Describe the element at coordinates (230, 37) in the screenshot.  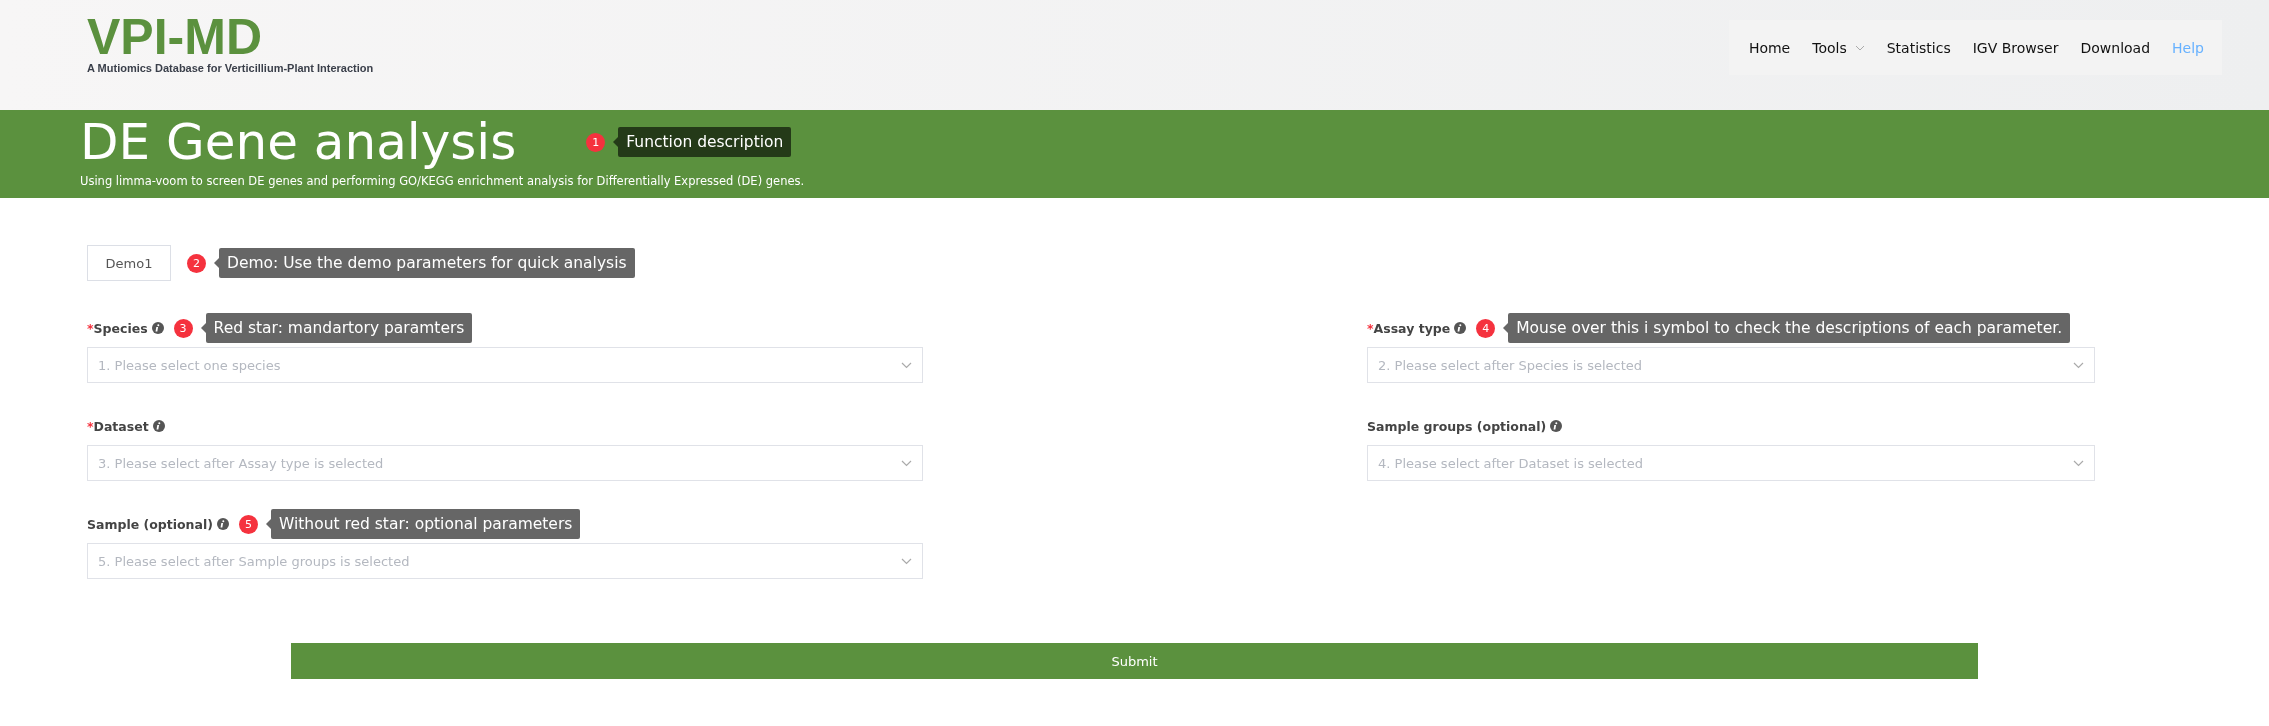
I see `logo: VPI-MD` at that location.